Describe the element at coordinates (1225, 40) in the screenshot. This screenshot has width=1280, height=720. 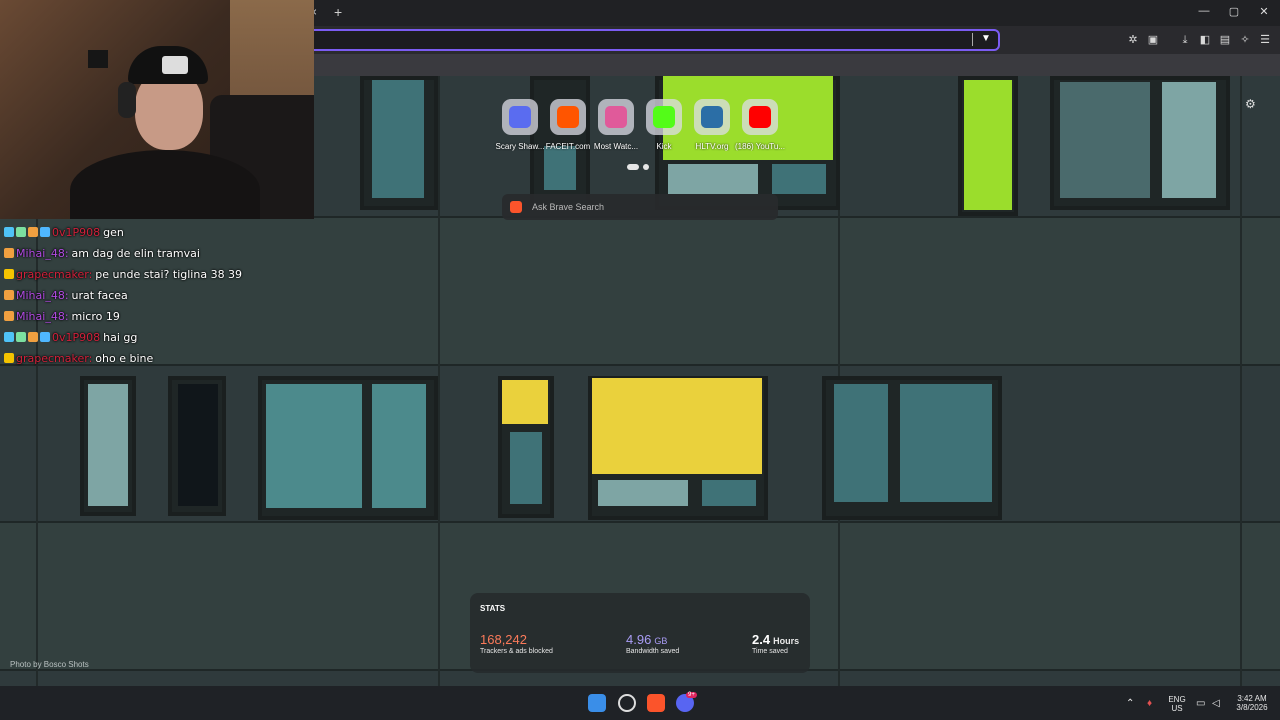
I see `wallet-icon: ▤` at that location.